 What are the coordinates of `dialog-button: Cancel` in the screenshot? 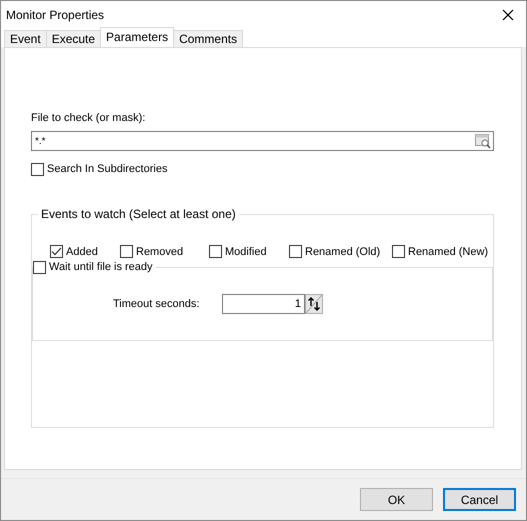 It's located at (479, 499).